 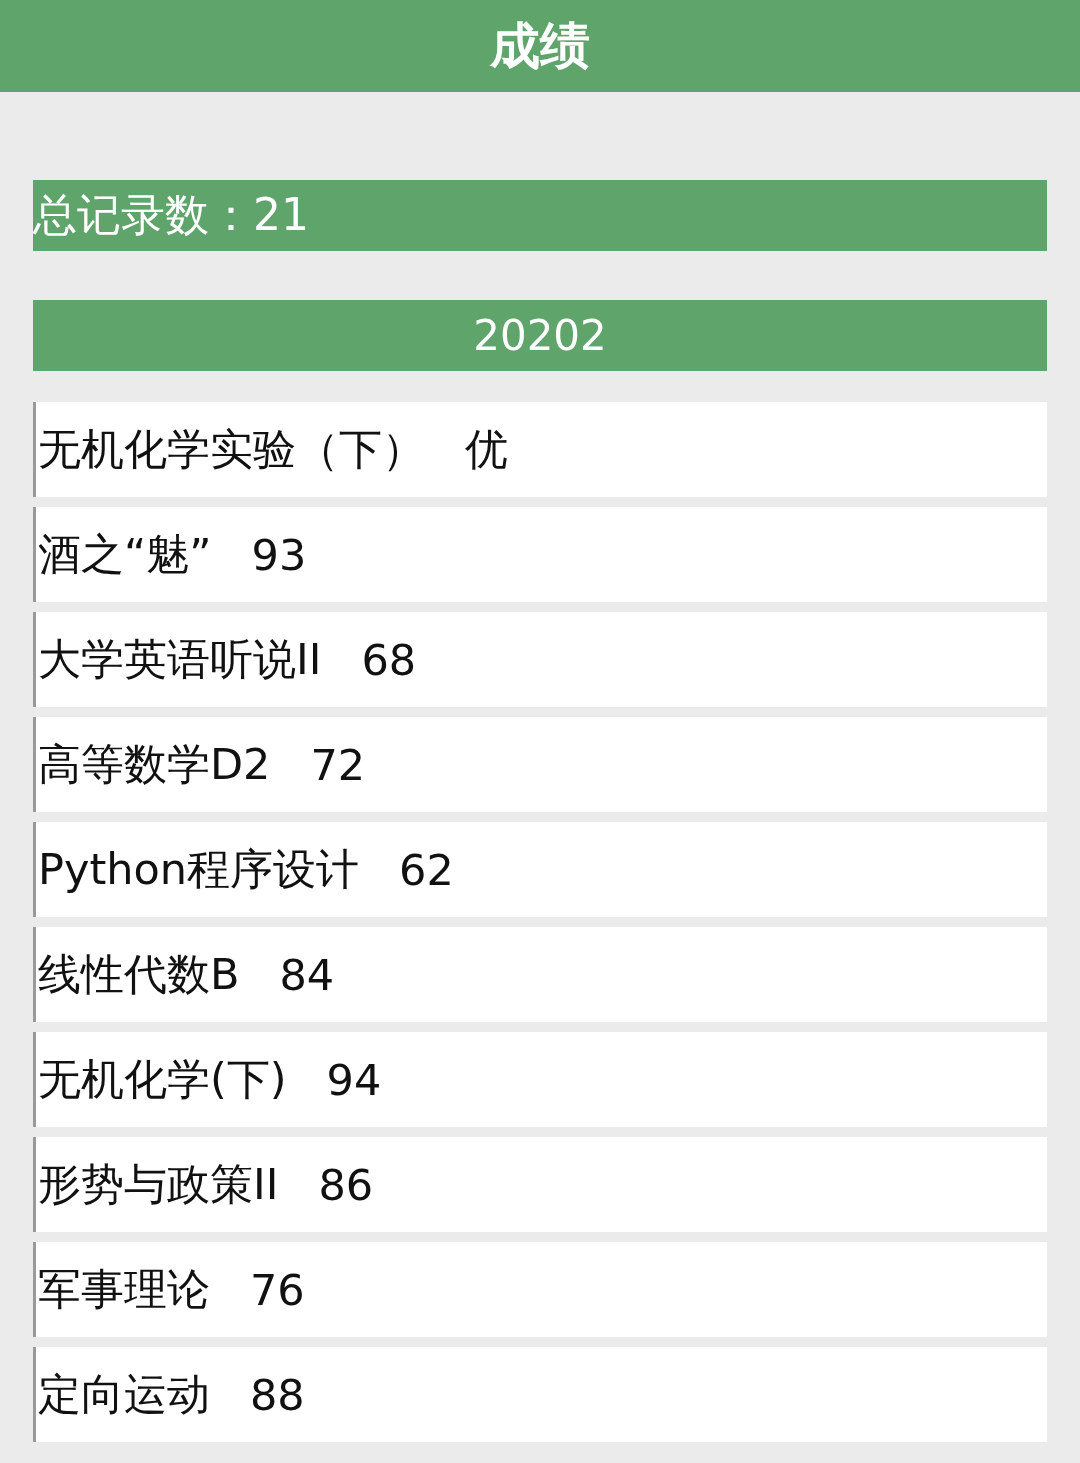 I want to click on course-row: Python程序设计 62, so click(x=540, y=869).